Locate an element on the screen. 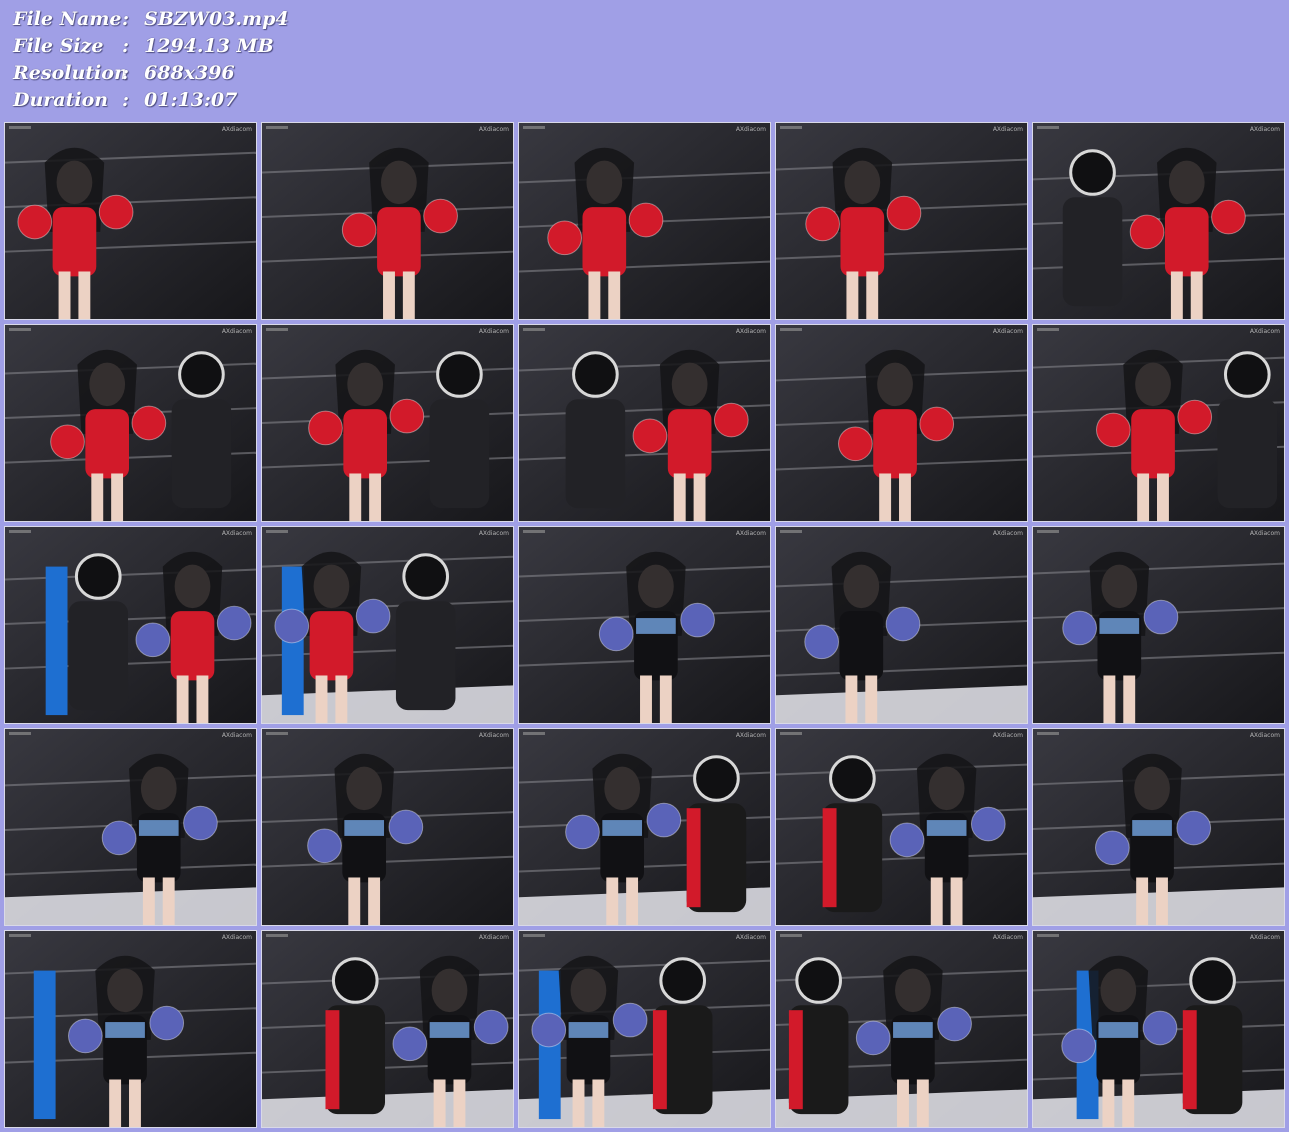 This screenshot has height=1132, width=1289. duration-label: Duration is located at coordinates (61, 100).